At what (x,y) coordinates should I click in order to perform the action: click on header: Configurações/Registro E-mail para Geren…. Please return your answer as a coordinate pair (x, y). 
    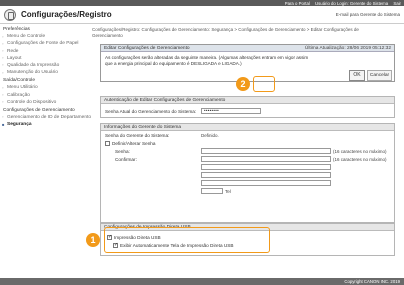
    Looking at the image, I should click on (202, 15).